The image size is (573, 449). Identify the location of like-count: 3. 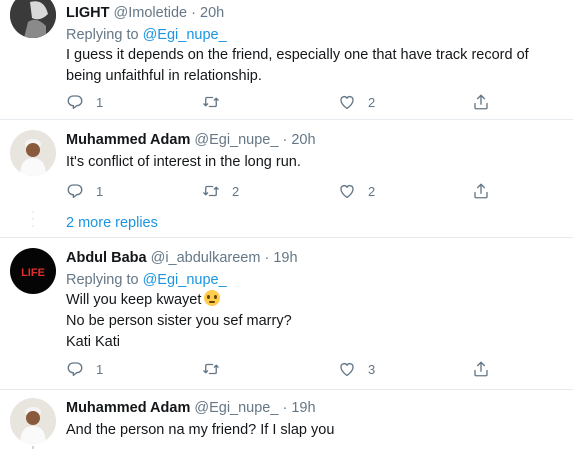
(372, 369).